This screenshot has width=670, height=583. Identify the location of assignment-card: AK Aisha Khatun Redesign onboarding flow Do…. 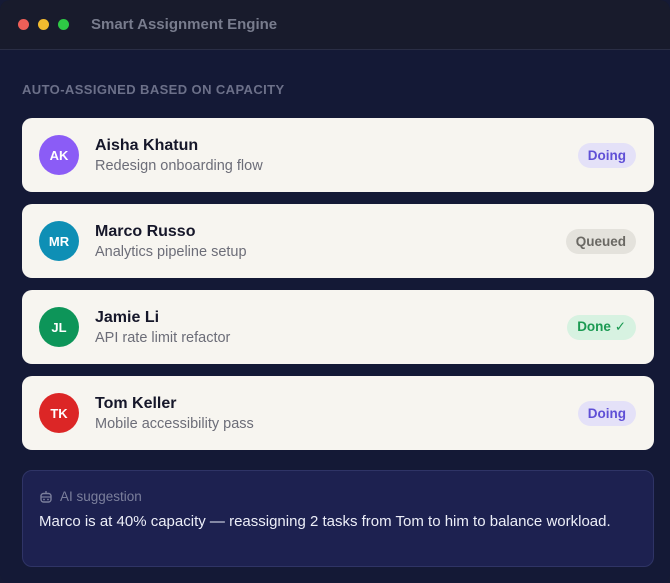
(338, 155).